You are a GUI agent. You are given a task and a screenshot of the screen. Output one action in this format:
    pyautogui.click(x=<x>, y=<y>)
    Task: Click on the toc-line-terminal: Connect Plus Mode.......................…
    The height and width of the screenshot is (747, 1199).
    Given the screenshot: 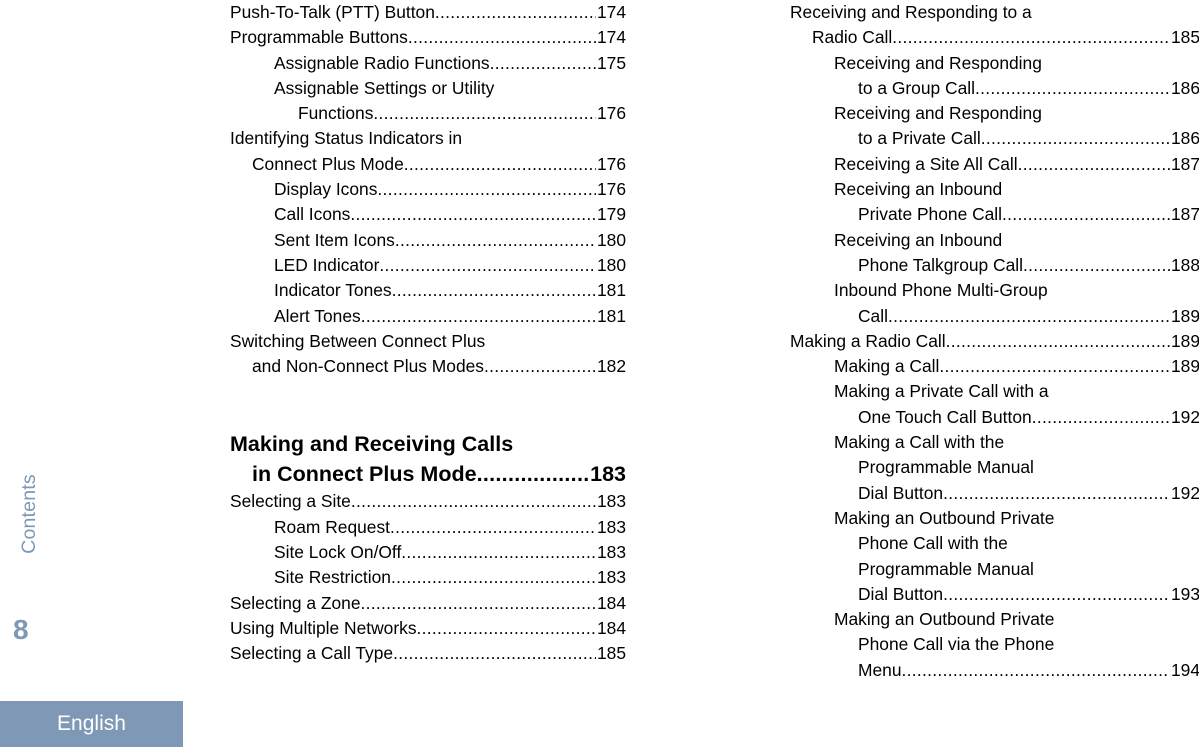 What is the action you would take?
    pyautogui.click(x=428, y=164)
    